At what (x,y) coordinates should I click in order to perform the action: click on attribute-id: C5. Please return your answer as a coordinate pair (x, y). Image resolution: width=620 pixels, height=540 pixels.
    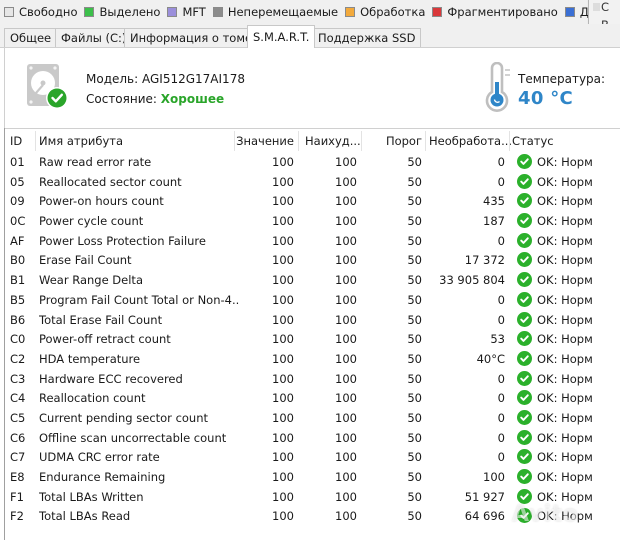
    Looking at the image, I should click on (18, 417).